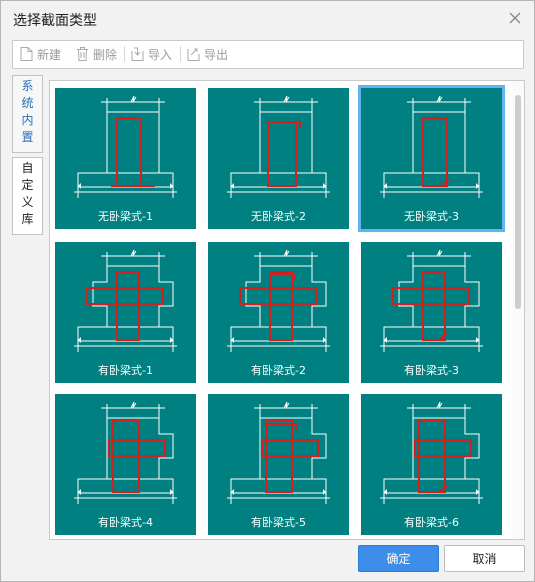 The width and height of the screenshot is (535, 582). Describe the element at coordinates (27, 86) in the screenshot. I see `tab-char: 系` at that location.